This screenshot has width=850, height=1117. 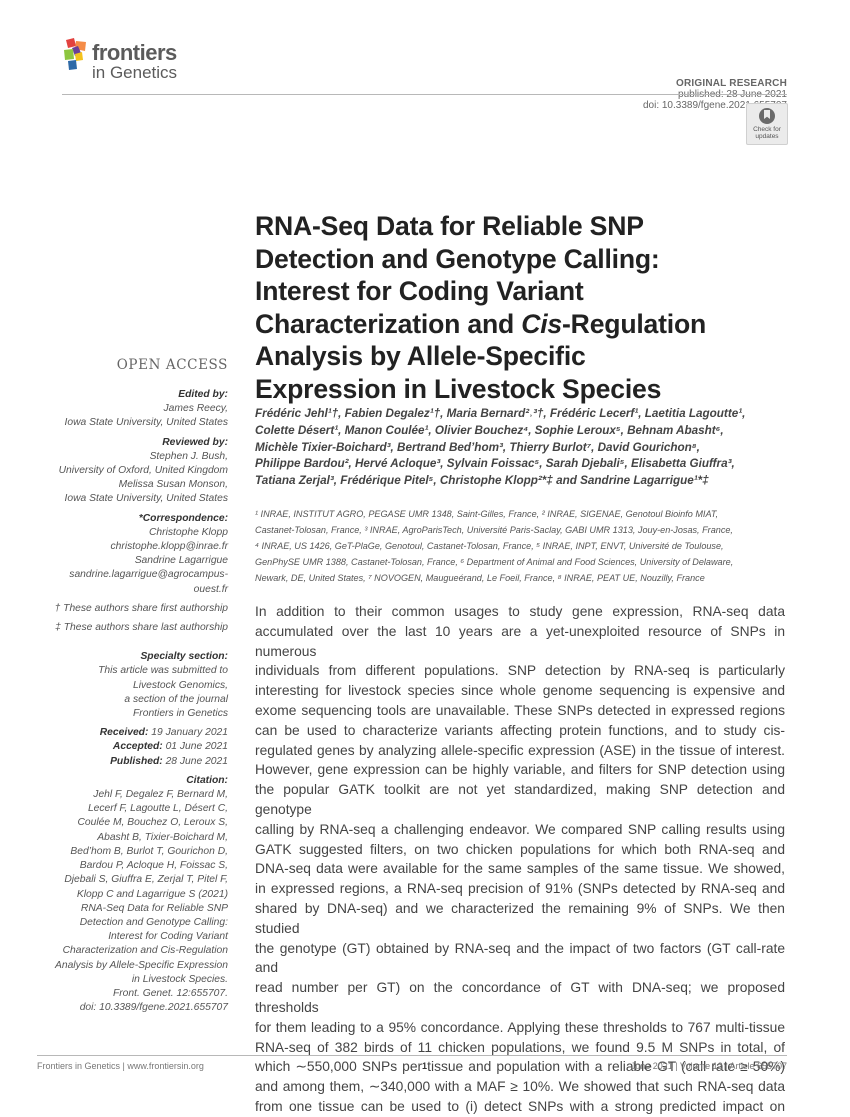 What do you see at coordinates (169, 761) in the screenshot?
I see `published-date: Published: 28 June 2021` at bounding box center [169, 761].